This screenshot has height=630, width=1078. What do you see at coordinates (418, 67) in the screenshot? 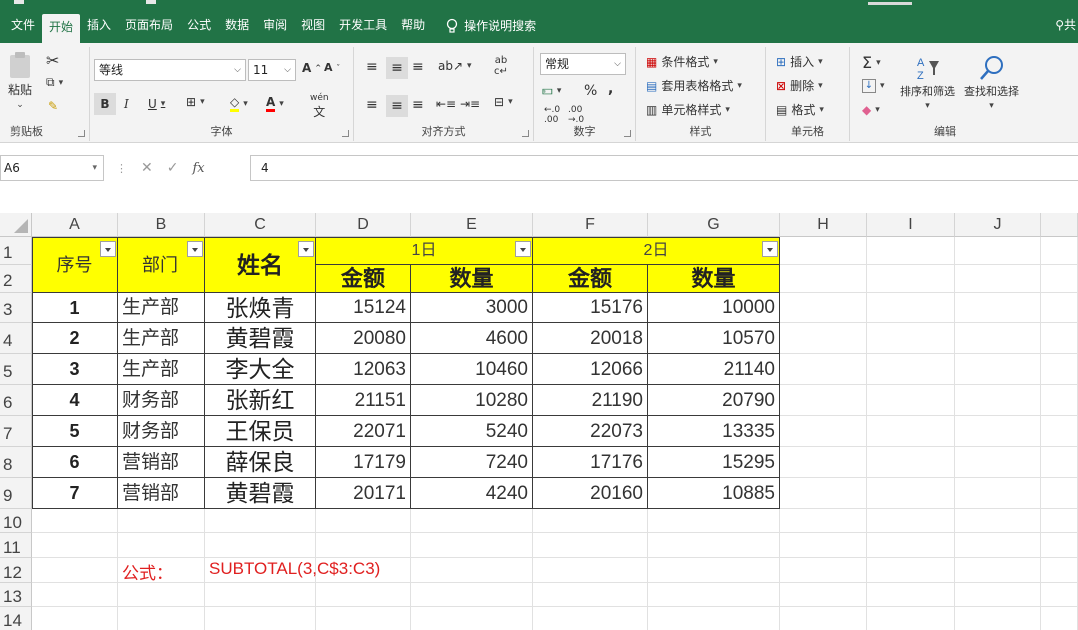
I see `align-bottom-button: ≡` at bounding box center [418, 67].